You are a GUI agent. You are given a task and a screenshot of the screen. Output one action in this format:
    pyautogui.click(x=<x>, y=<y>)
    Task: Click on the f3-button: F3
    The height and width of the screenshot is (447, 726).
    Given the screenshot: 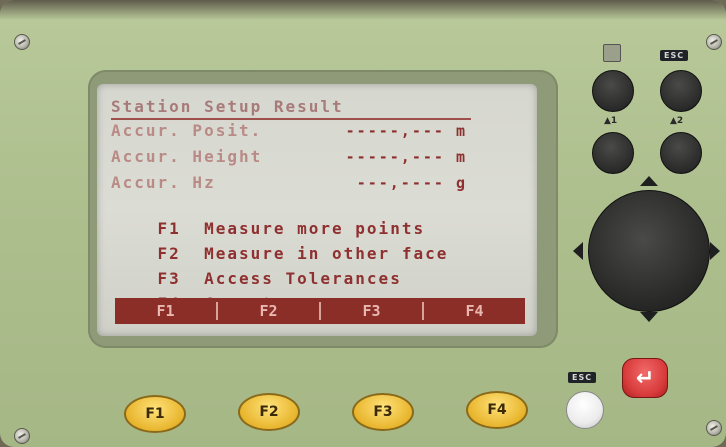 What is the action you would take?
    pyautogui.click(x=383, y=412)
    